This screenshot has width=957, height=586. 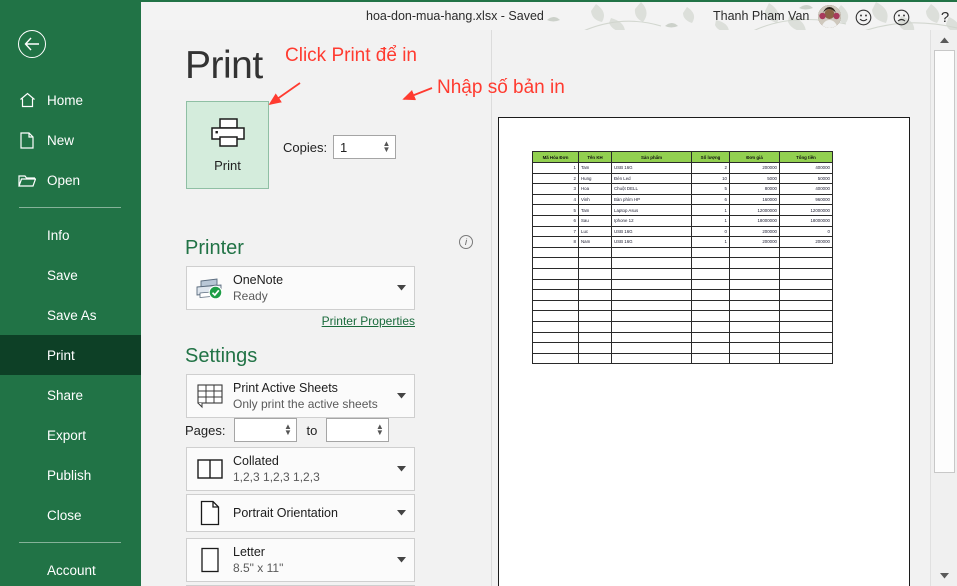 I want to click on scroll-down-button, so click(x=944, y=576).